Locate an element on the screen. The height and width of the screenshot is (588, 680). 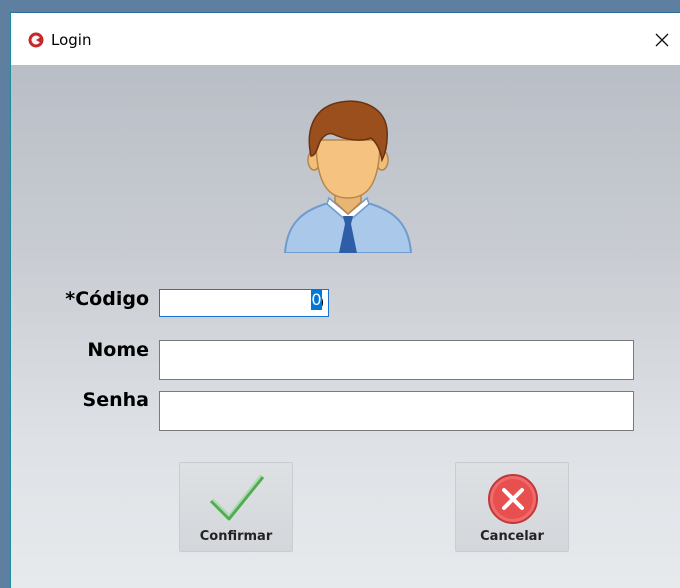
user-avatar-icon is located at coordinates (348, 176).